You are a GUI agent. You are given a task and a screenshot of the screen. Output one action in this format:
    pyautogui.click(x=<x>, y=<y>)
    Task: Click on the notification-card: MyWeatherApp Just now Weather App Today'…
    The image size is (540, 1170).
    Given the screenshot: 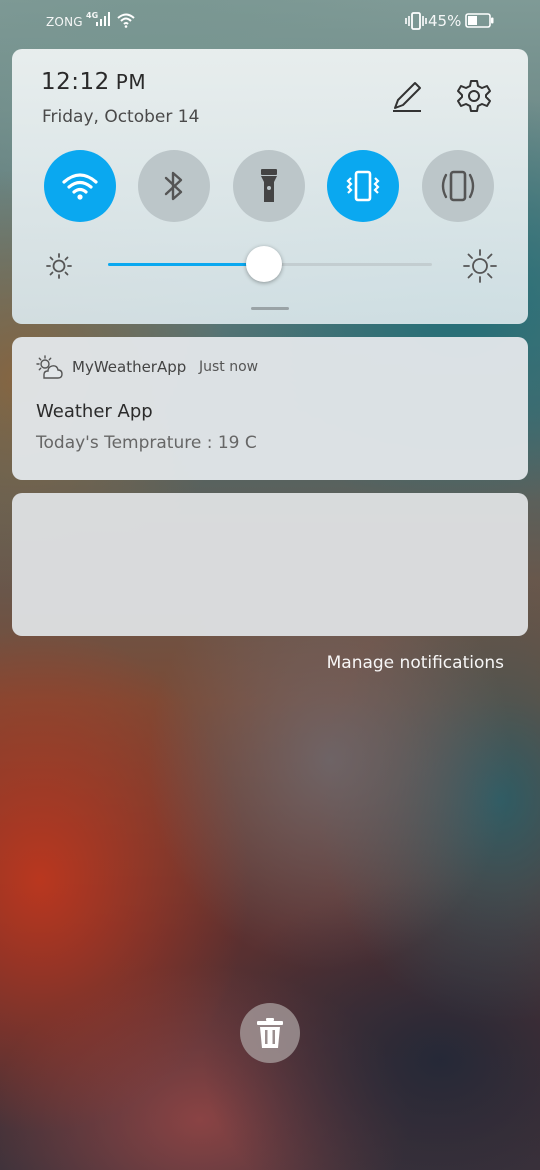 What is the action you would take?
    pyautogui.click(x=270, y=408)
    